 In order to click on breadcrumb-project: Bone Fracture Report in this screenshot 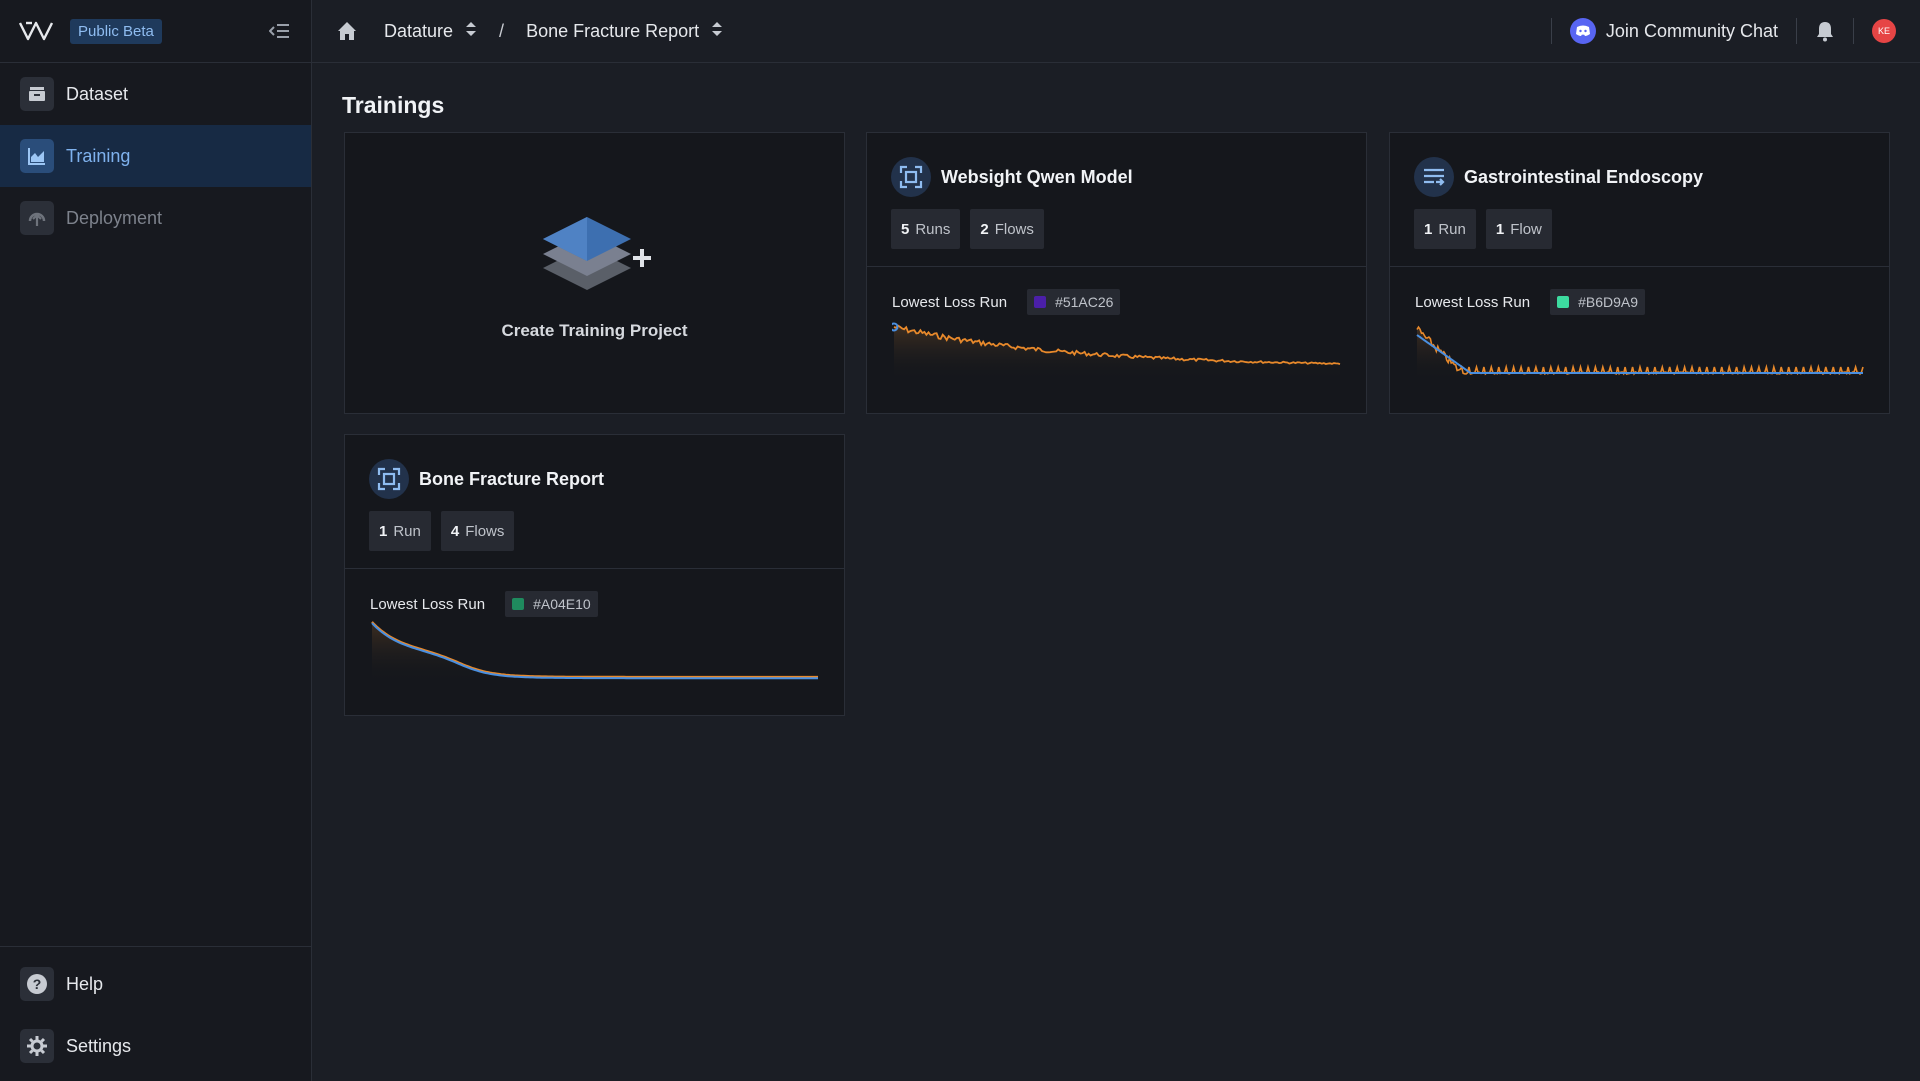, I will do `click(624, 31)`.